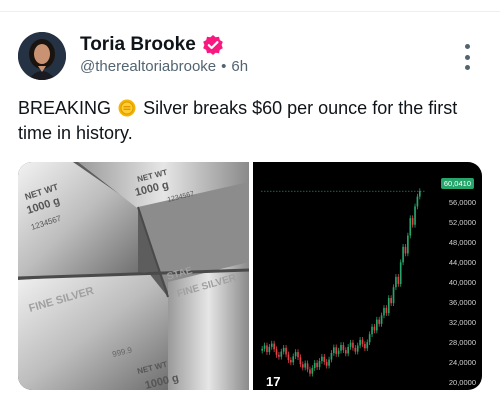  What do you see at coordinates (273, 381) in the screenshot?
I see `tradingview-logo: 17` at bounding box center [273, 381].